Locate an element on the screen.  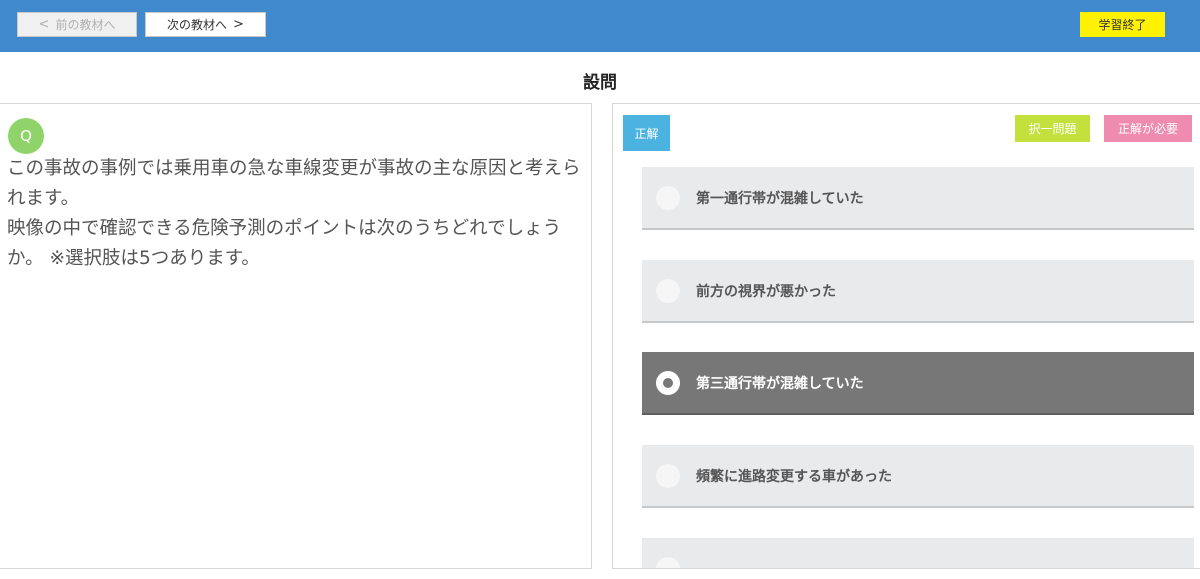
next-material-label: 次の教材へ is located at coordinates (197, 25).